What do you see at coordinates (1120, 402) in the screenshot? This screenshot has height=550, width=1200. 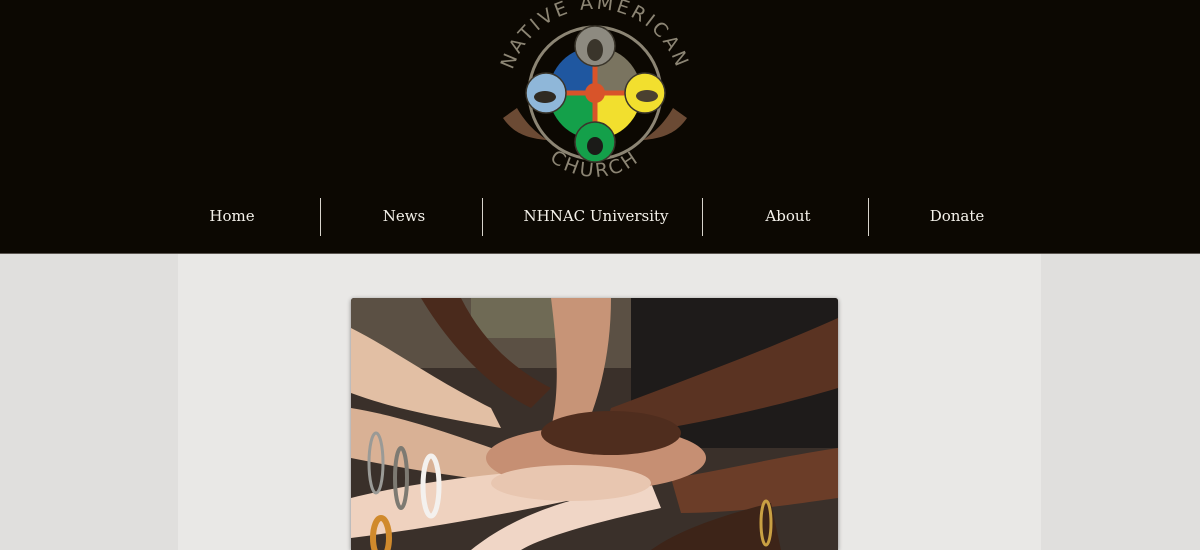 I see `right-margin` at bounding box center [1120, 402].